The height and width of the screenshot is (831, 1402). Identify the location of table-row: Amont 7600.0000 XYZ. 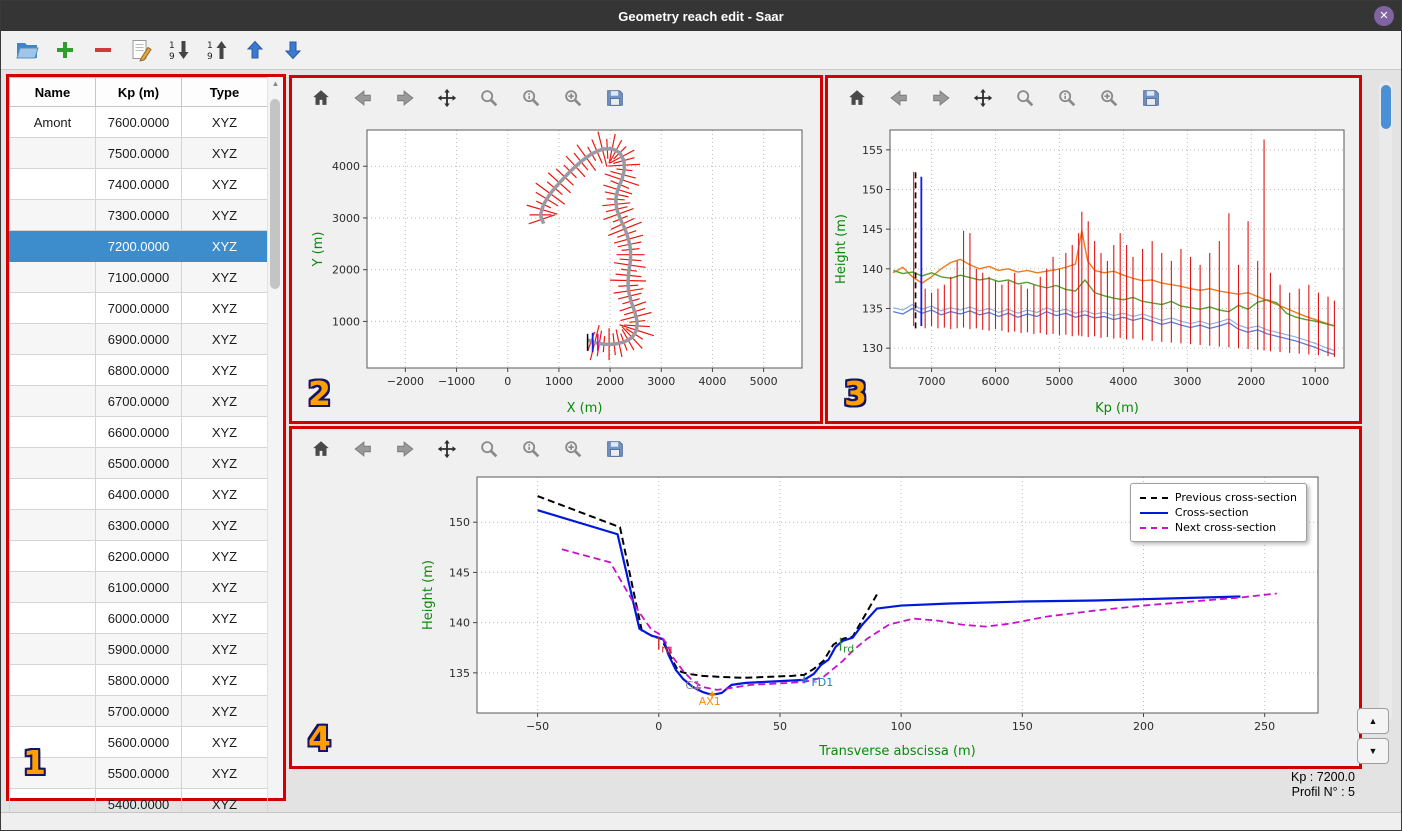
(138, 122).